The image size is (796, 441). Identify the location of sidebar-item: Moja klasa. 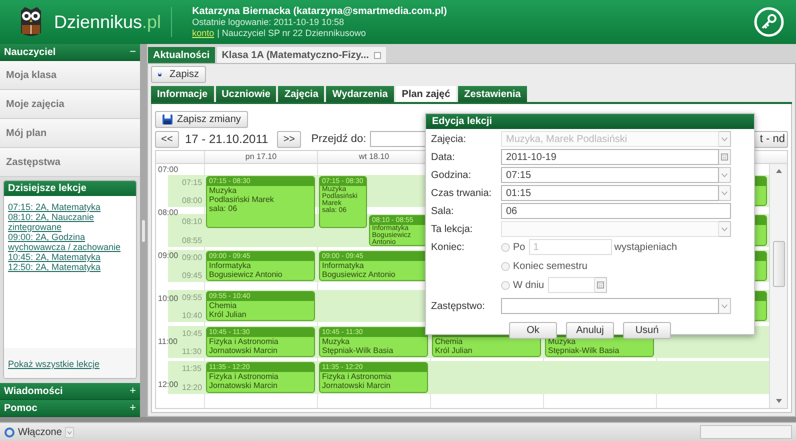
(70, 75).